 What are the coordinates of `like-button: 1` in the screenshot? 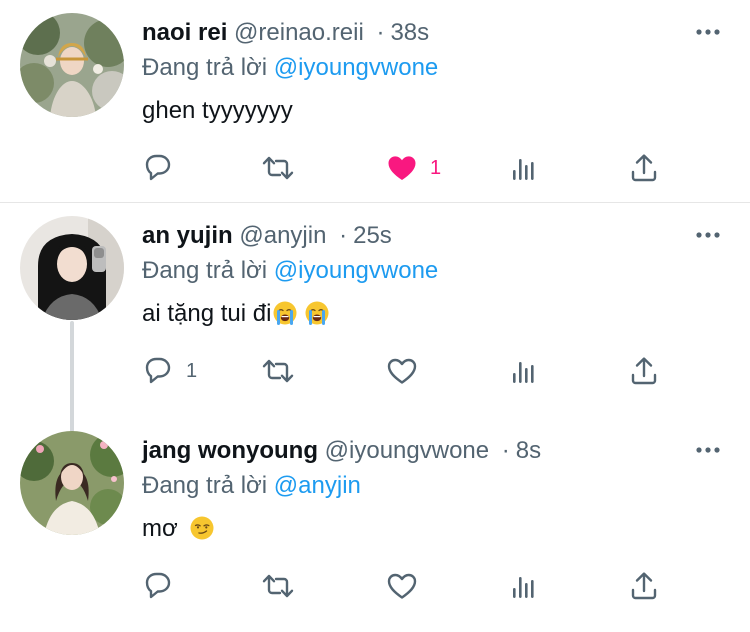 It's located at (412, 168).